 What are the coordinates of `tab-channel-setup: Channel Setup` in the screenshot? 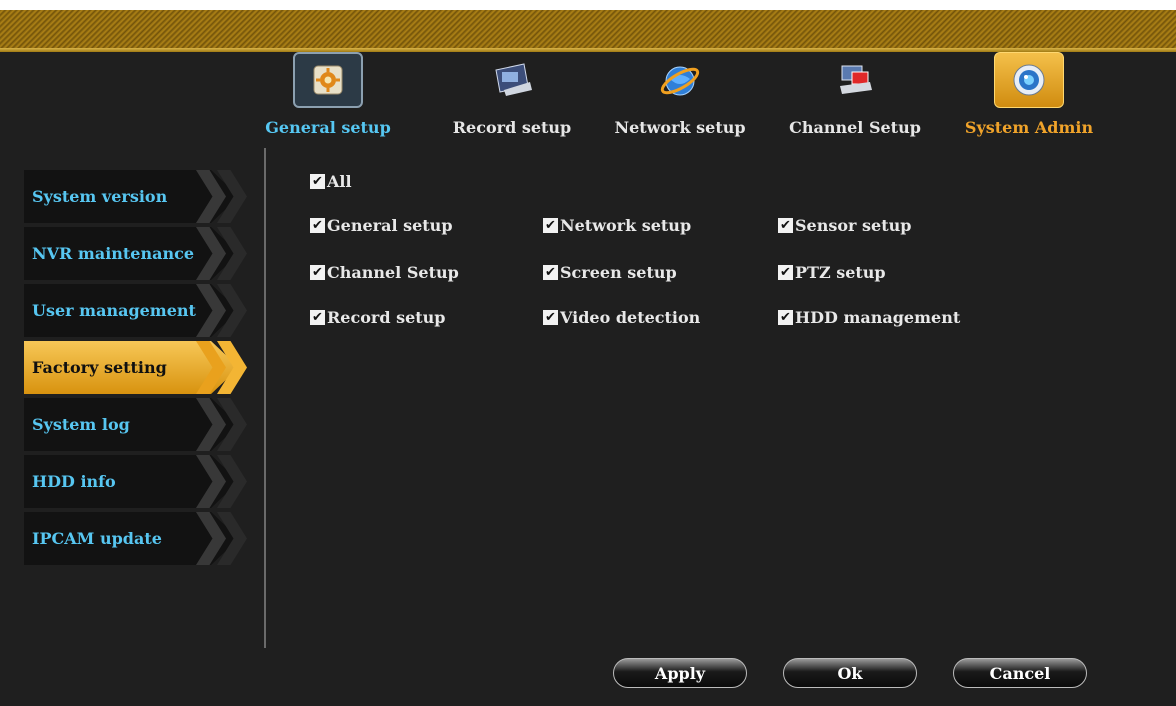 It's located at (855, 102).